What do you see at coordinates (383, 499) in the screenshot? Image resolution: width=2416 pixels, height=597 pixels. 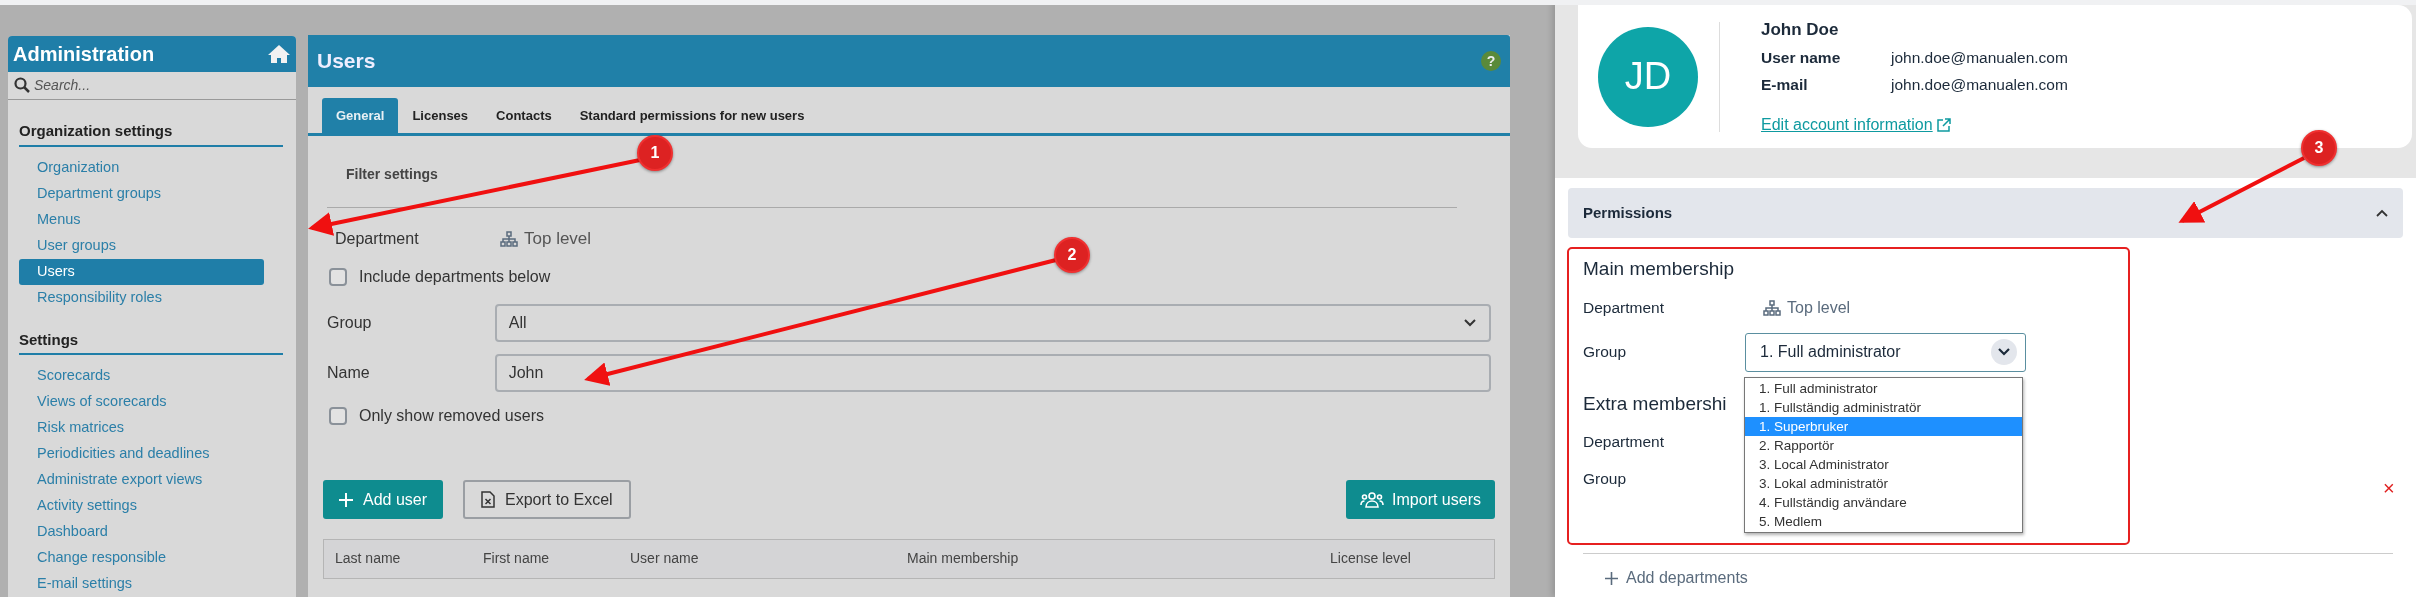 I see `add-user-button: Add user` at bounding box center [383, 499].